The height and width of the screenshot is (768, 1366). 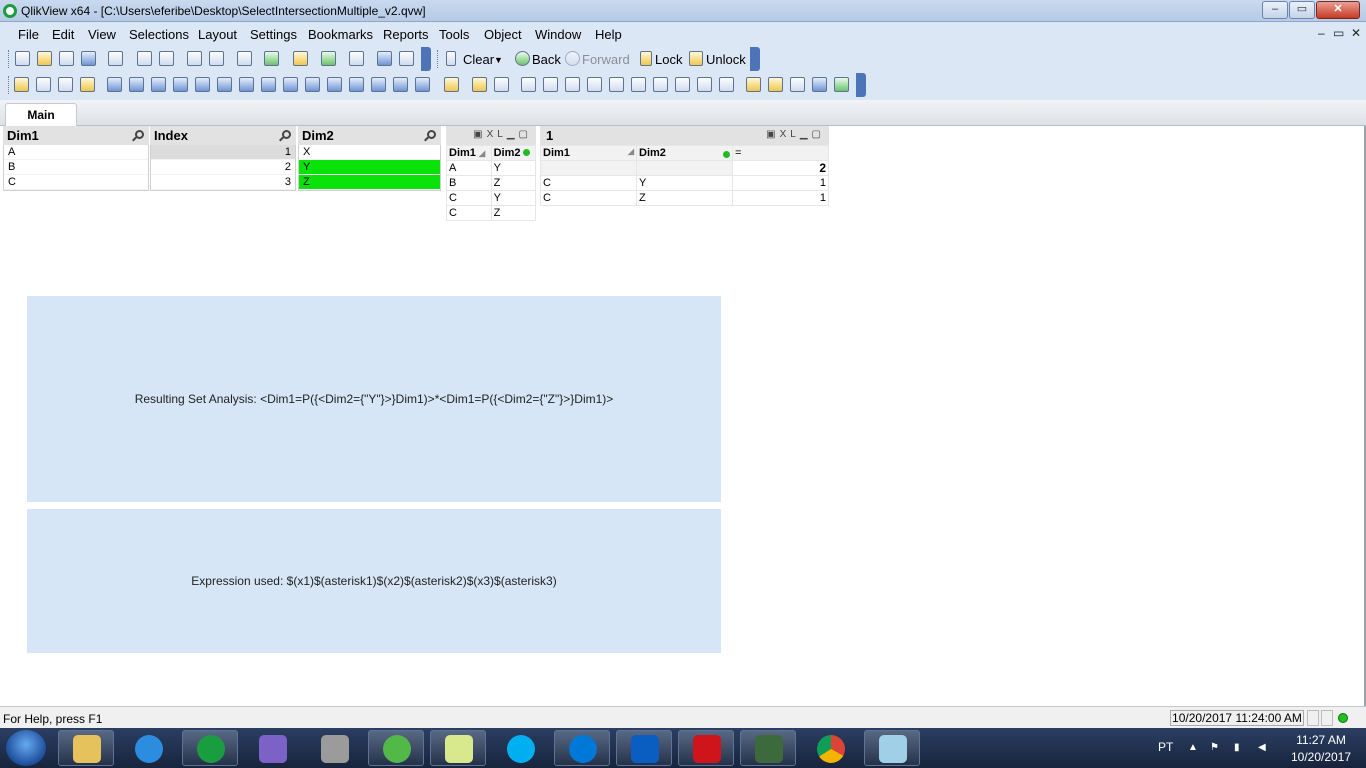 What do you see at coordinates (1321, 757) in the screenshot?
I see `clock-date: 10/20/2017` at bounding box center [1321, 757].